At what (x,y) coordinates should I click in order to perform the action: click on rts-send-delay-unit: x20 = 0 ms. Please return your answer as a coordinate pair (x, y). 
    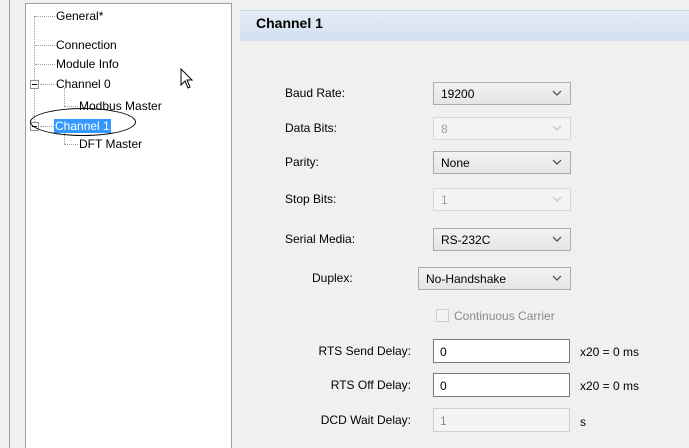
    Looking at the image, I should click on (610, 352).